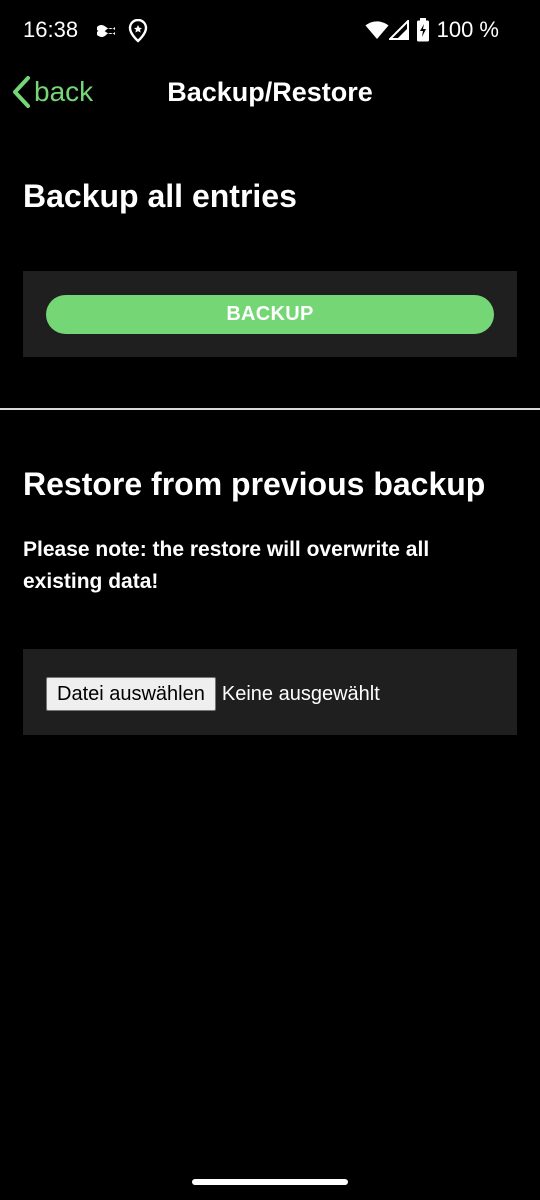 This screenshot has width=540, height=1200. I want to click on back-button: back, so click(51, 92).